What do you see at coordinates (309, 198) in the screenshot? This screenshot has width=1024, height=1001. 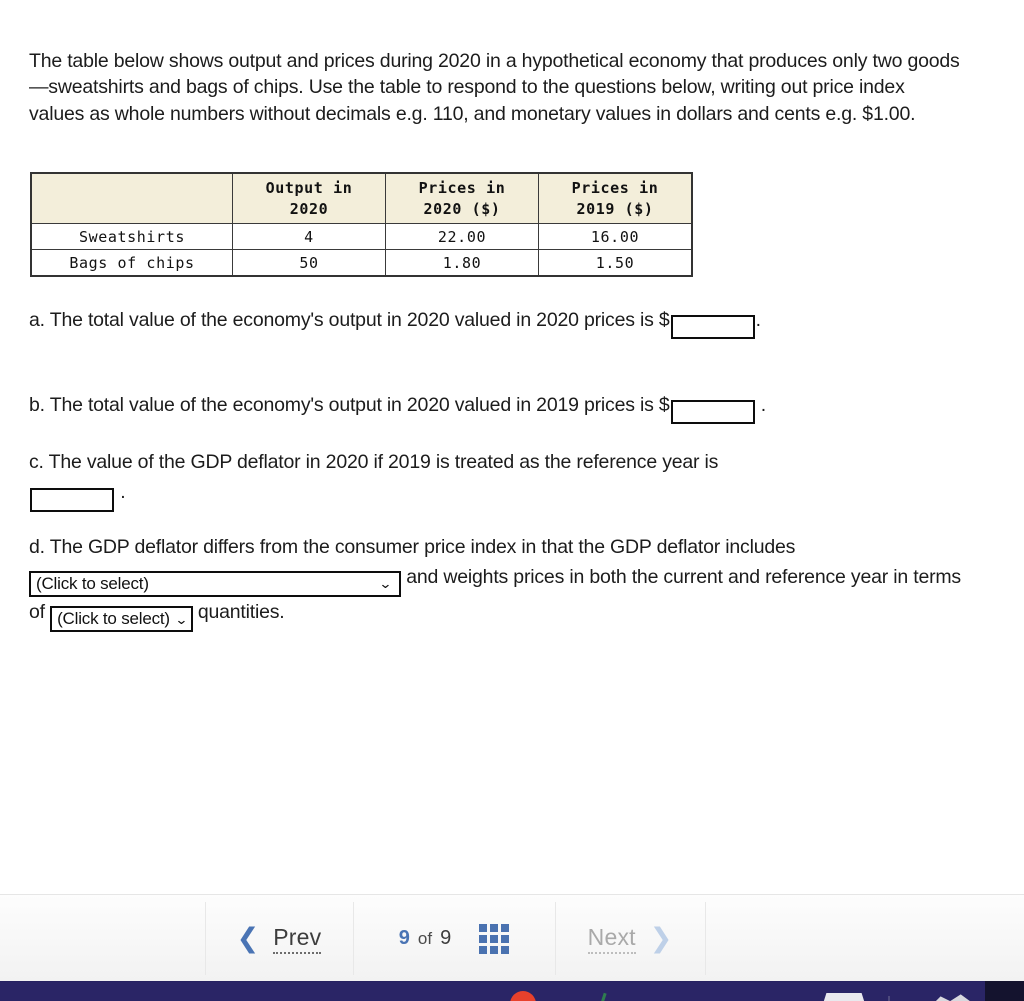 I see `table-header-output: Output in 2020` at bounding box center [309, 198].